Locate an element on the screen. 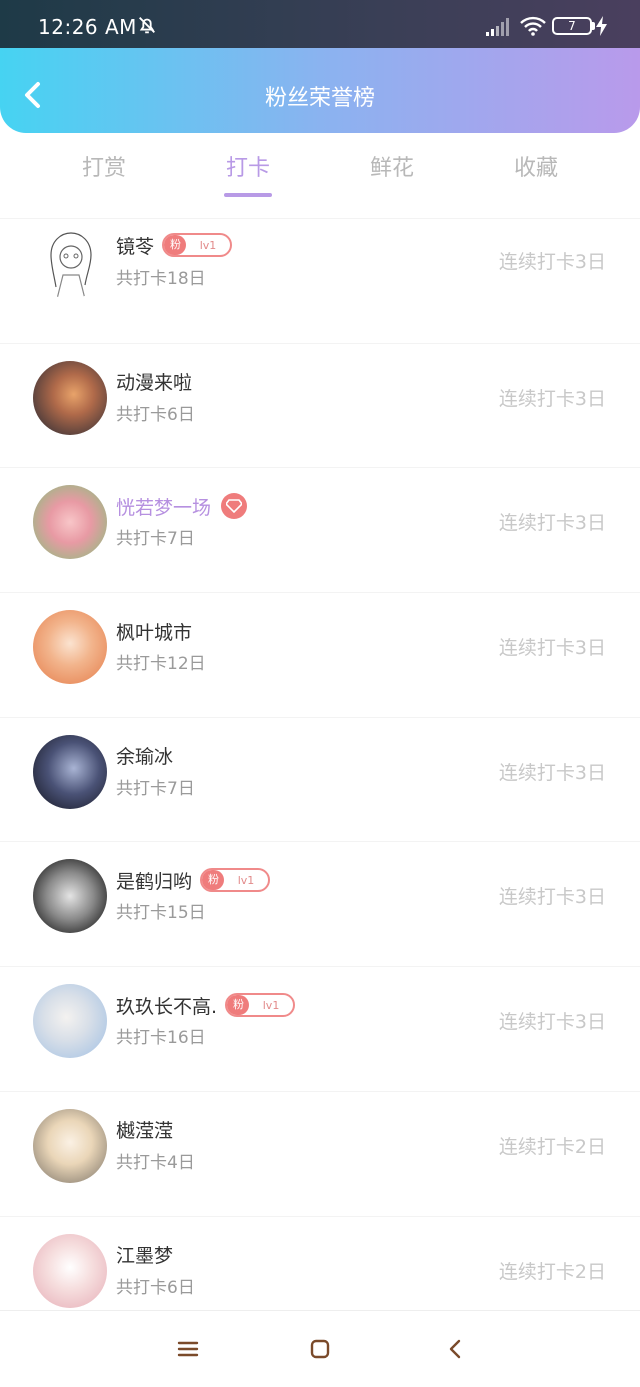 This screenshot has height=1387, width=640. list-item: 余瑜冰 共打卡7日 连续打卡3日 is located at coordinates (320, 779).